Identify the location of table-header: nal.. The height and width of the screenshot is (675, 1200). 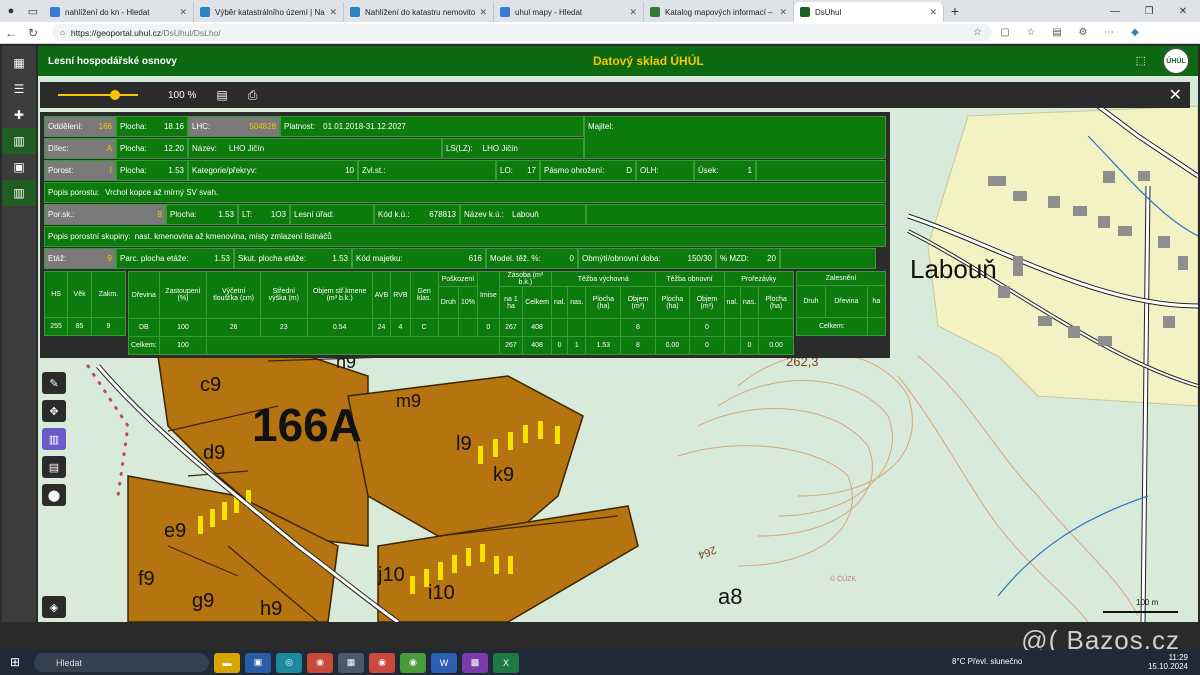
(559, 302).